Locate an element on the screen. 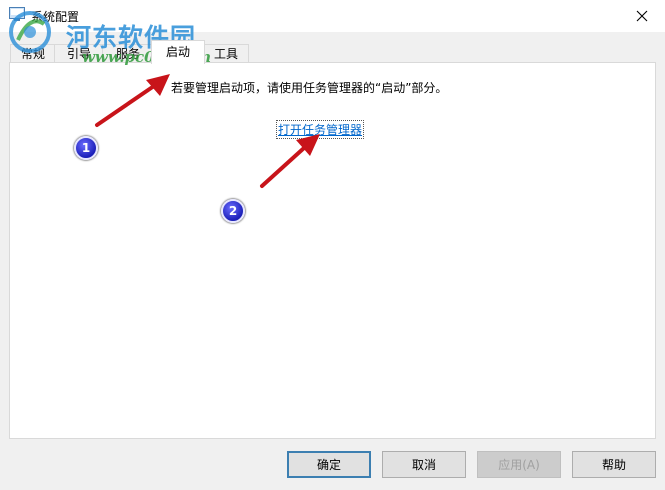 Image resolution: width=665 pixels, height=490 pixels. startup-info-text: 若要管理启动项，请使用任务管理器的“启动”部分。 is located at coordinates (309, 88).